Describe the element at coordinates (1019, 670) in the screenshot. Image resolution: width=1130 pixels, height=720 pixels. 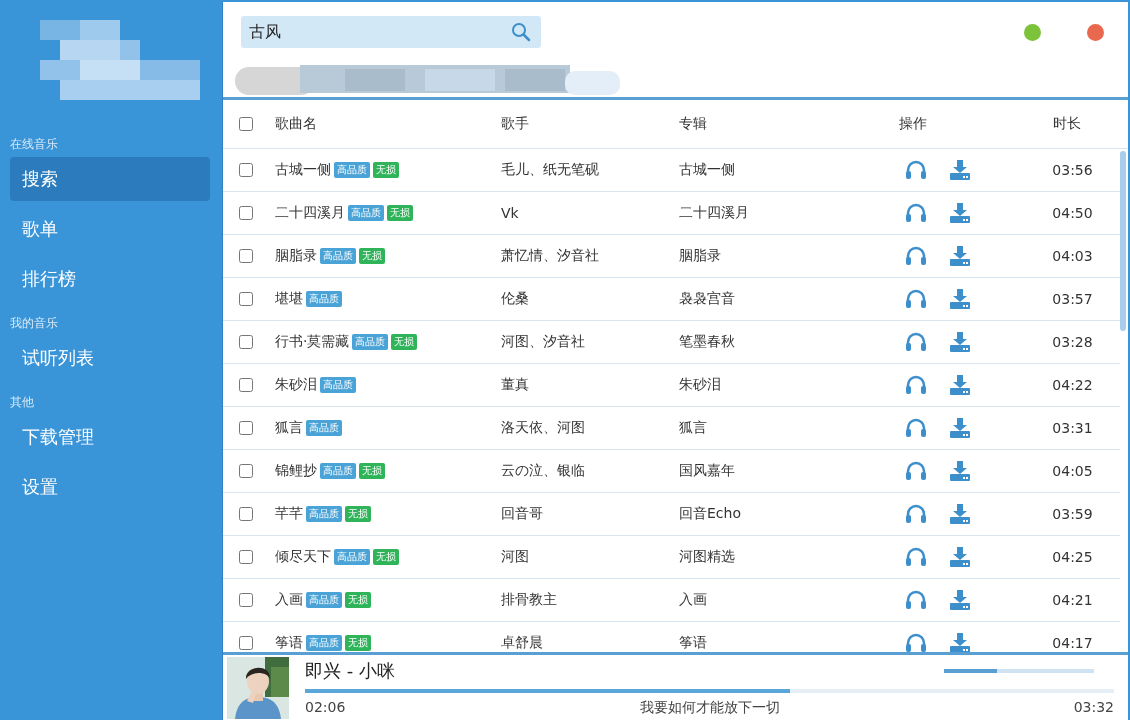
I see `volume-slider` at that location.